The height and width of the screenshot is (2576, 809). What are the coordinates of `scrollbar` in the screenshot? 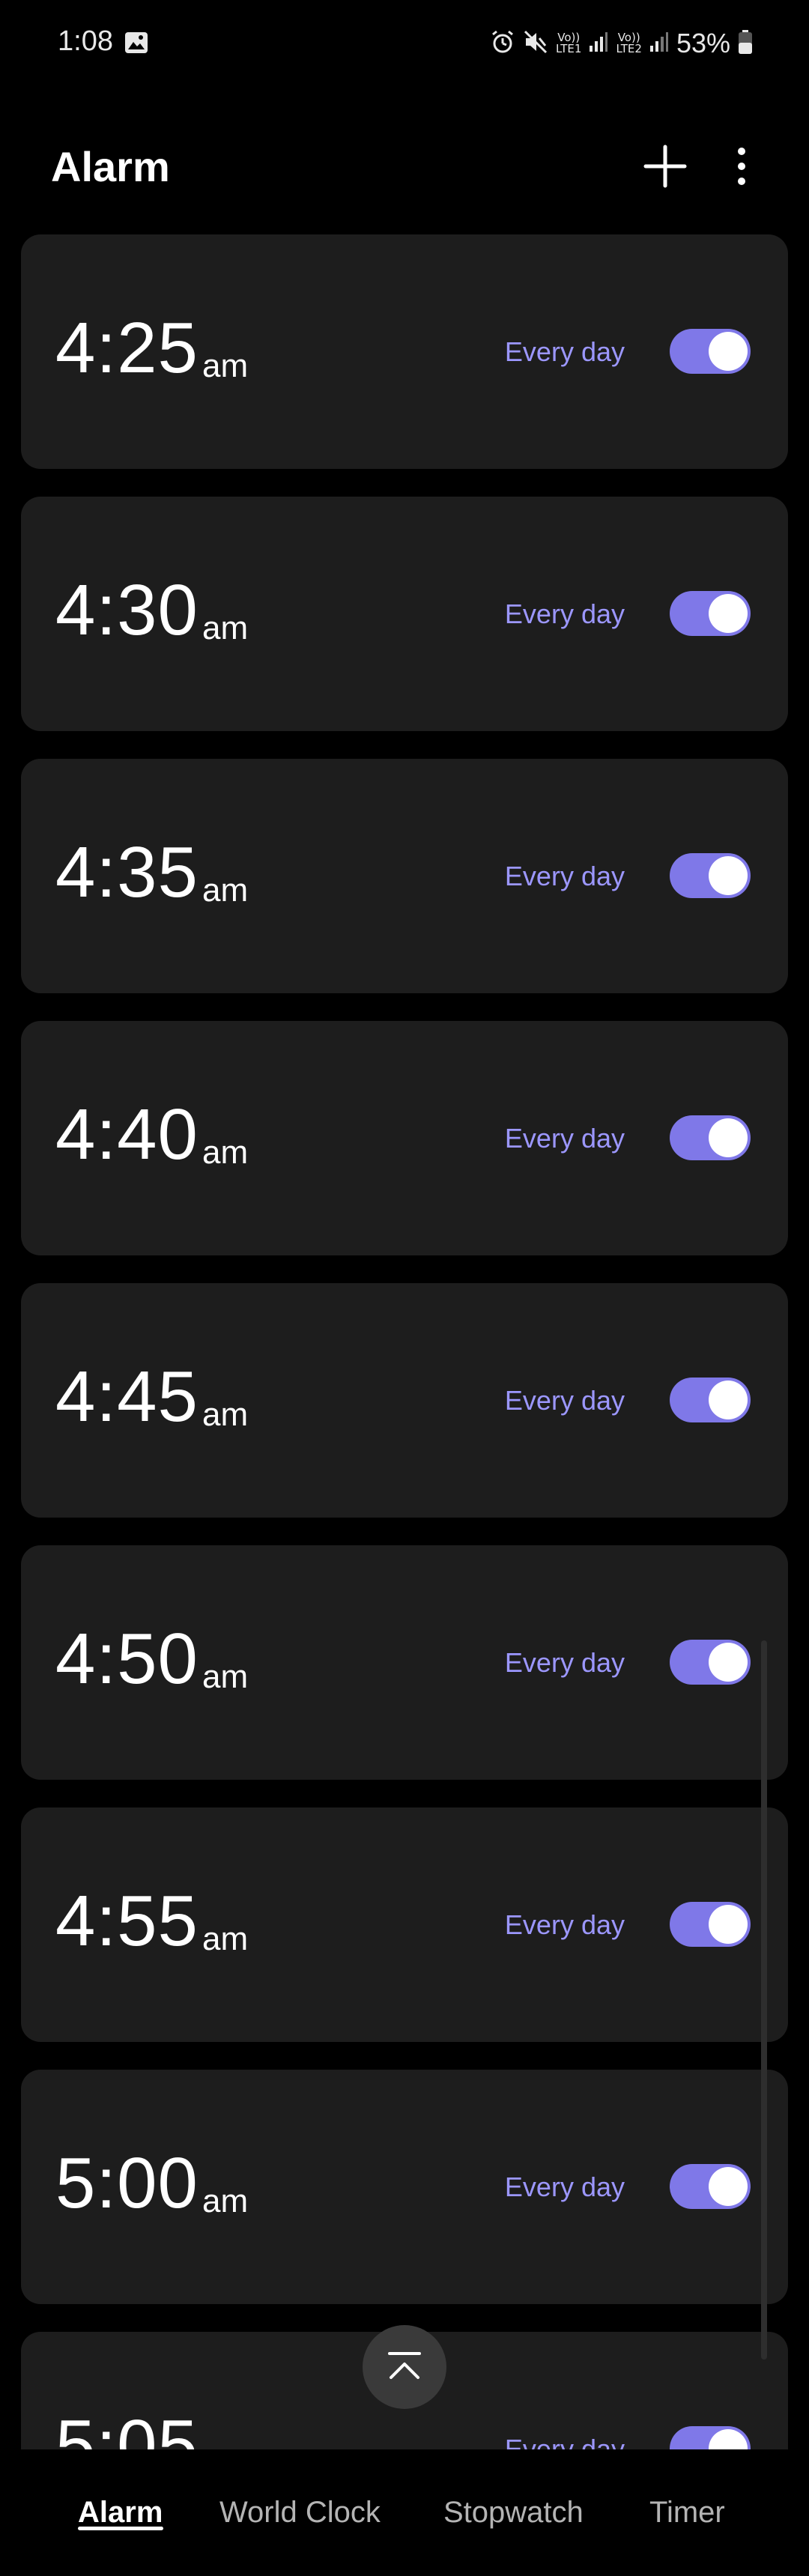 It's located at (764, 2000).